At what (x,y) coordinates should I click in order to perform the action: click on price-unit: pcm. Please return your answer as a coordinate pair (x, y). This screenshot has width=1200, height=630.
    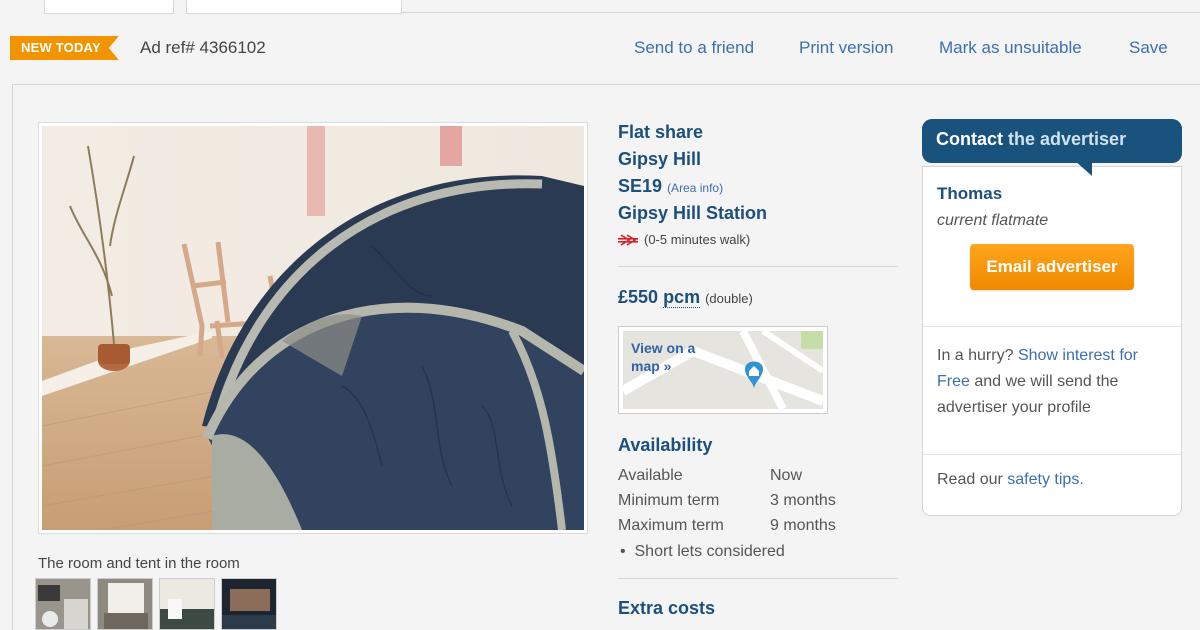
    Looking at the image, I should click on (682, 297).